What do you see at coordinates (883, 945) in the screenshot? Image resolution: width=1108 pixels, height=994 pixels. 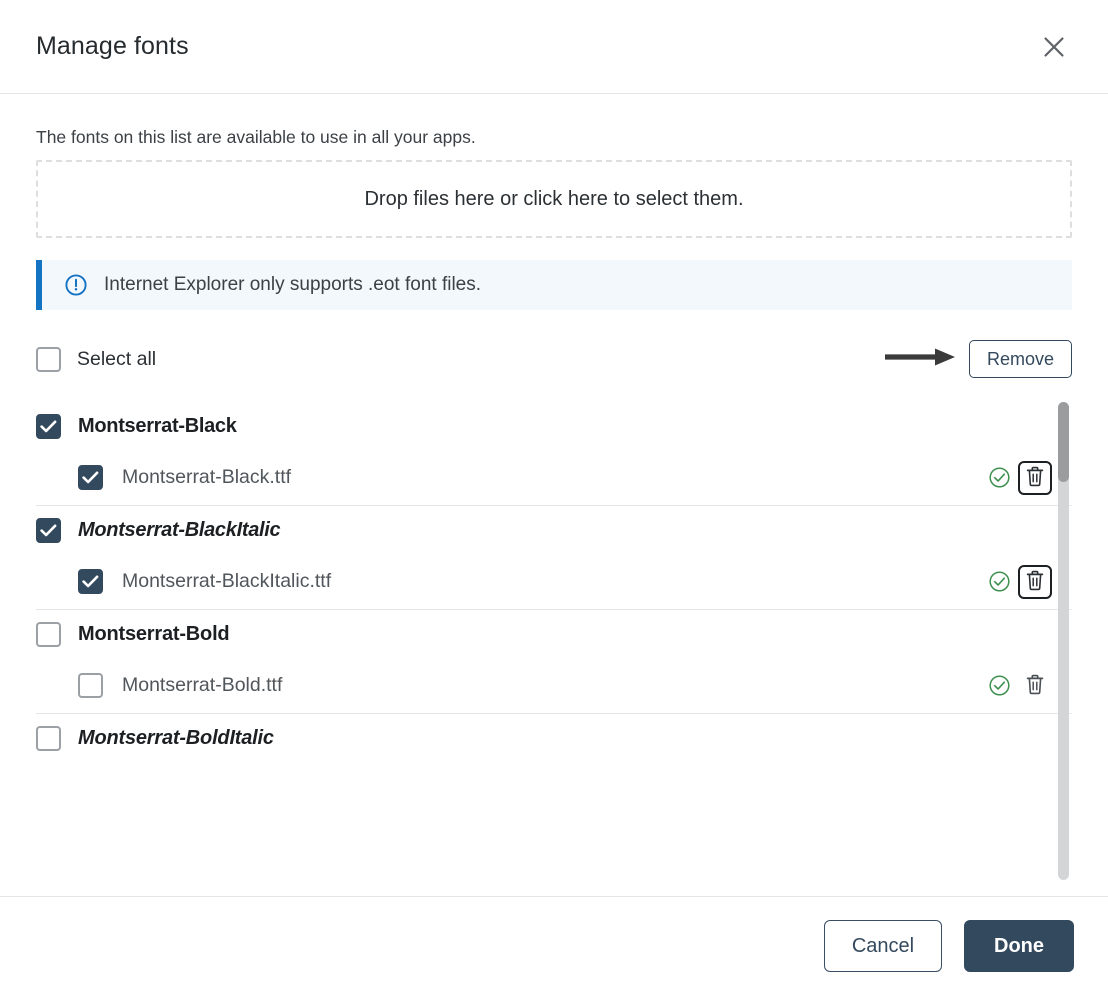 I see `cancel-button: Cancel` at bounding box center [883, 945].